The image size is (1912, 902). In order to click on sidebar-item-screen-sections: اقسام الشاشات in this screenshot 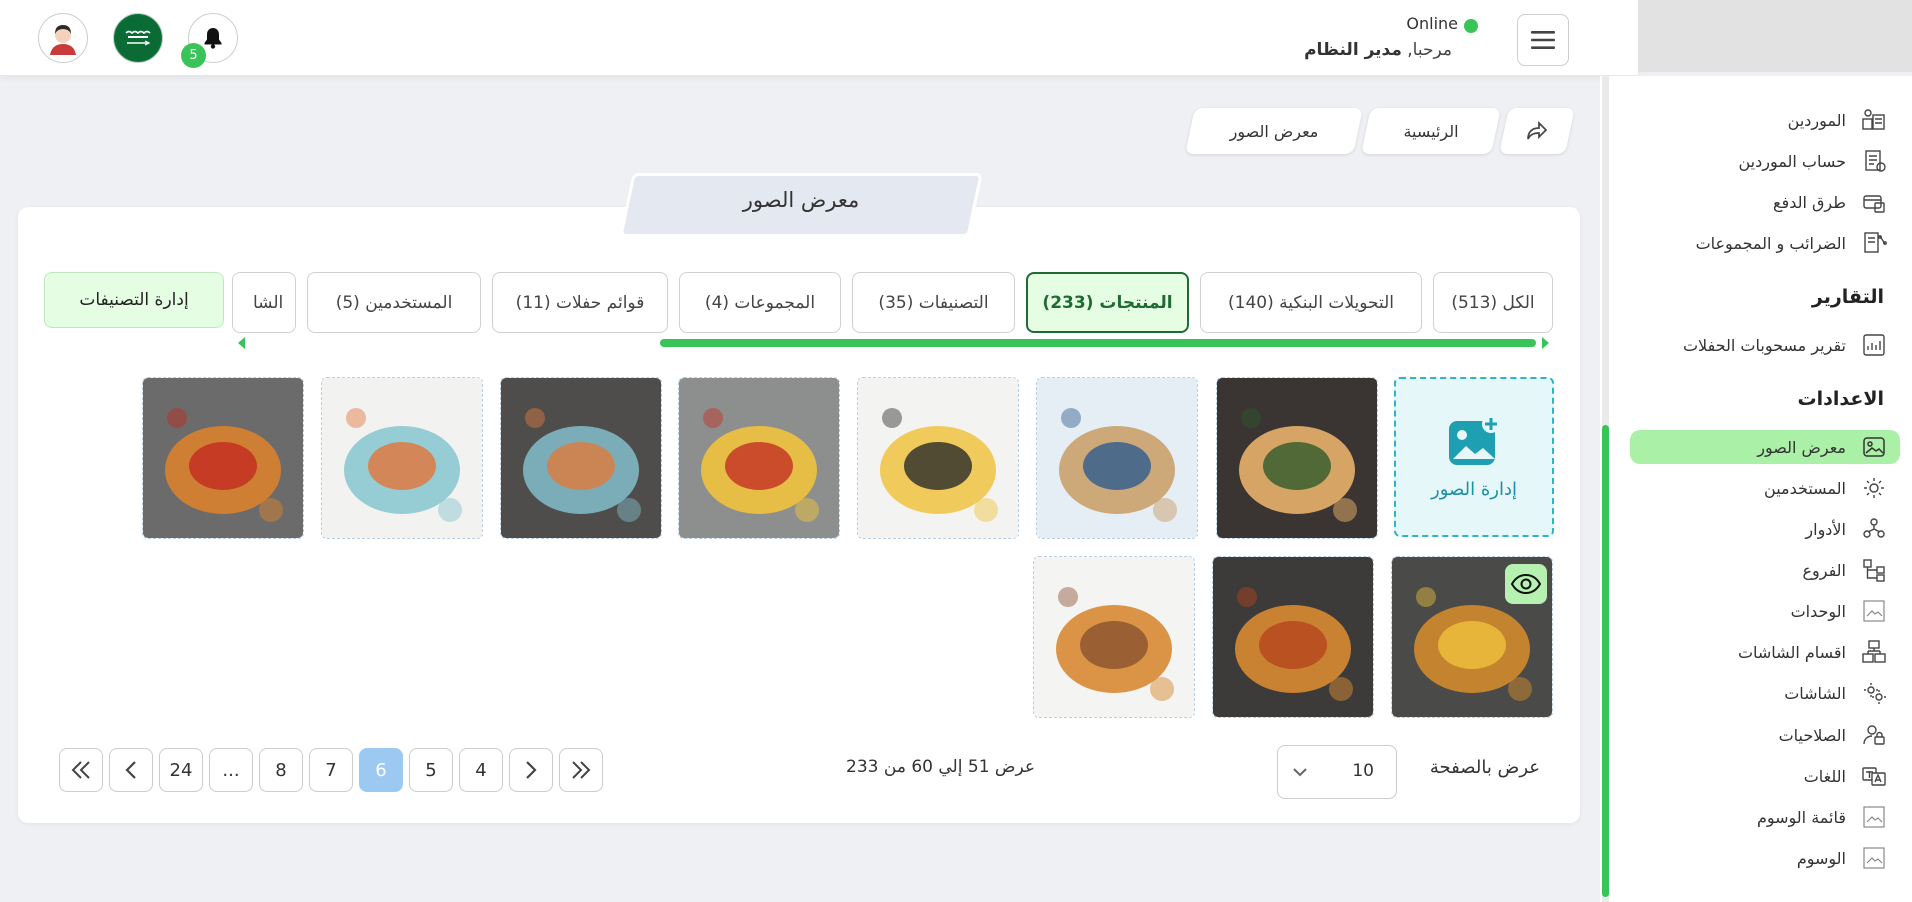, I will do `click(1813, 652)`.